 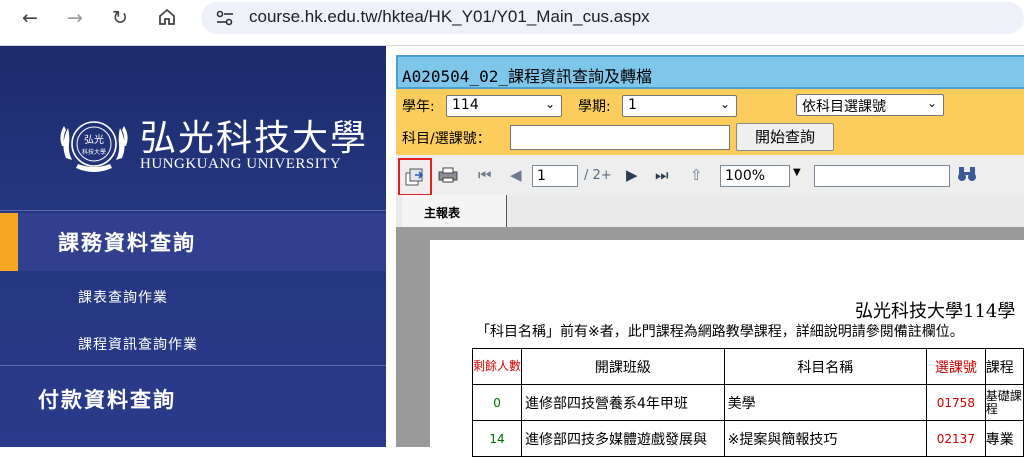 What do you see at coordinates (955, 402) in the screenshot?
I see `cell-code: 01758` at bounding box center [955, 402].